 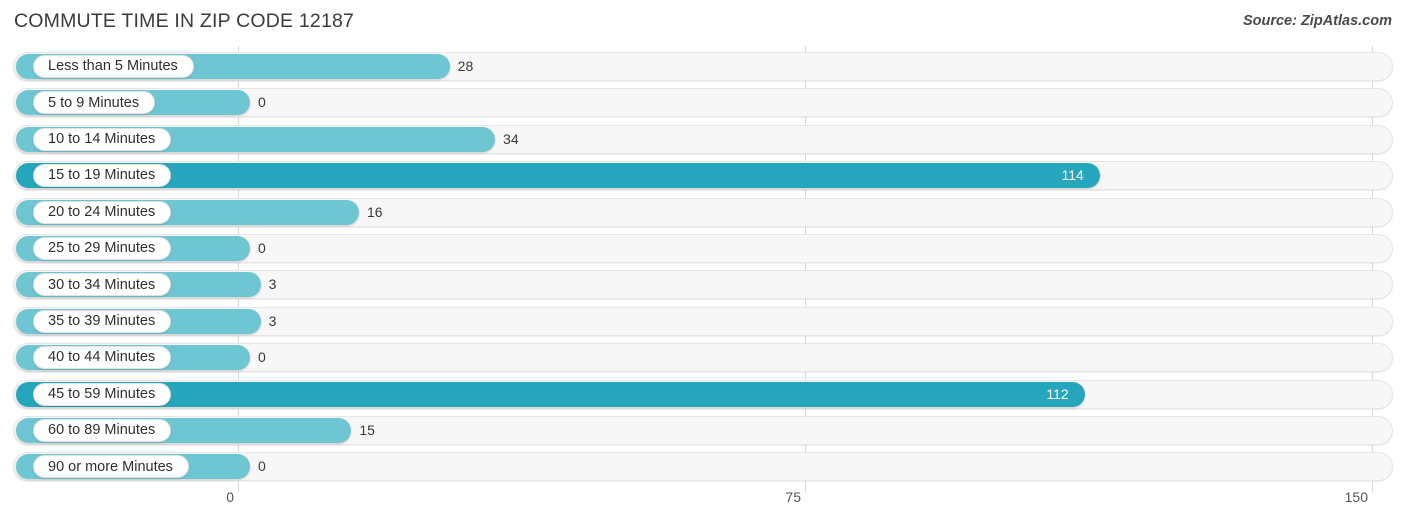 I want to click on bar-label-pill: 25 to 29 Minutes, so click(x=102, y=248).